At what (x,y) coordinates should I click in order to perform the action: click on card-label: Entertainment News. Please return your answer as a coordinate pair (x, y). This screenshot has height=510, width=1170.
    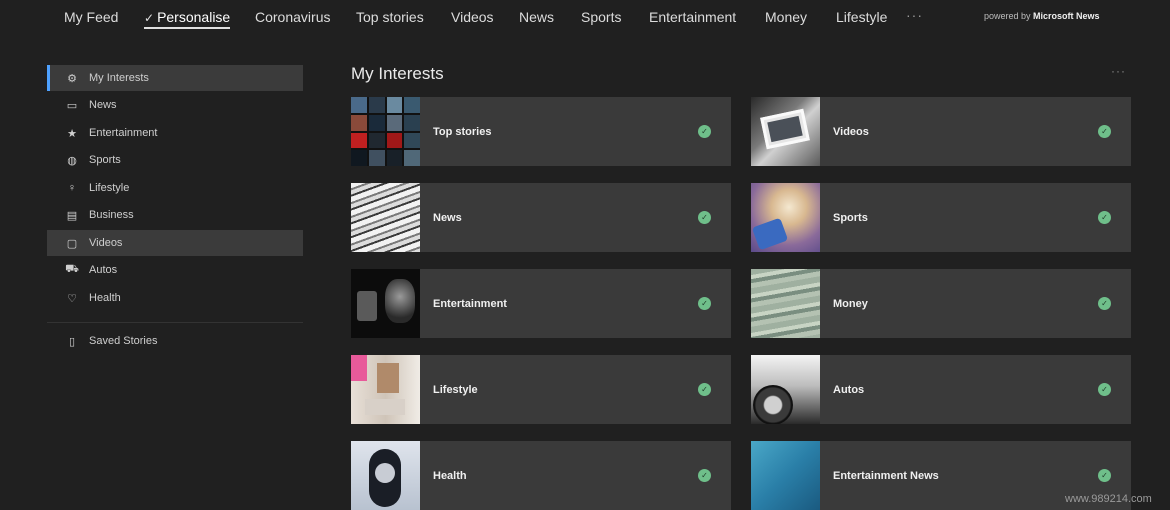
    Looking at the image, I should click on (886, 475).